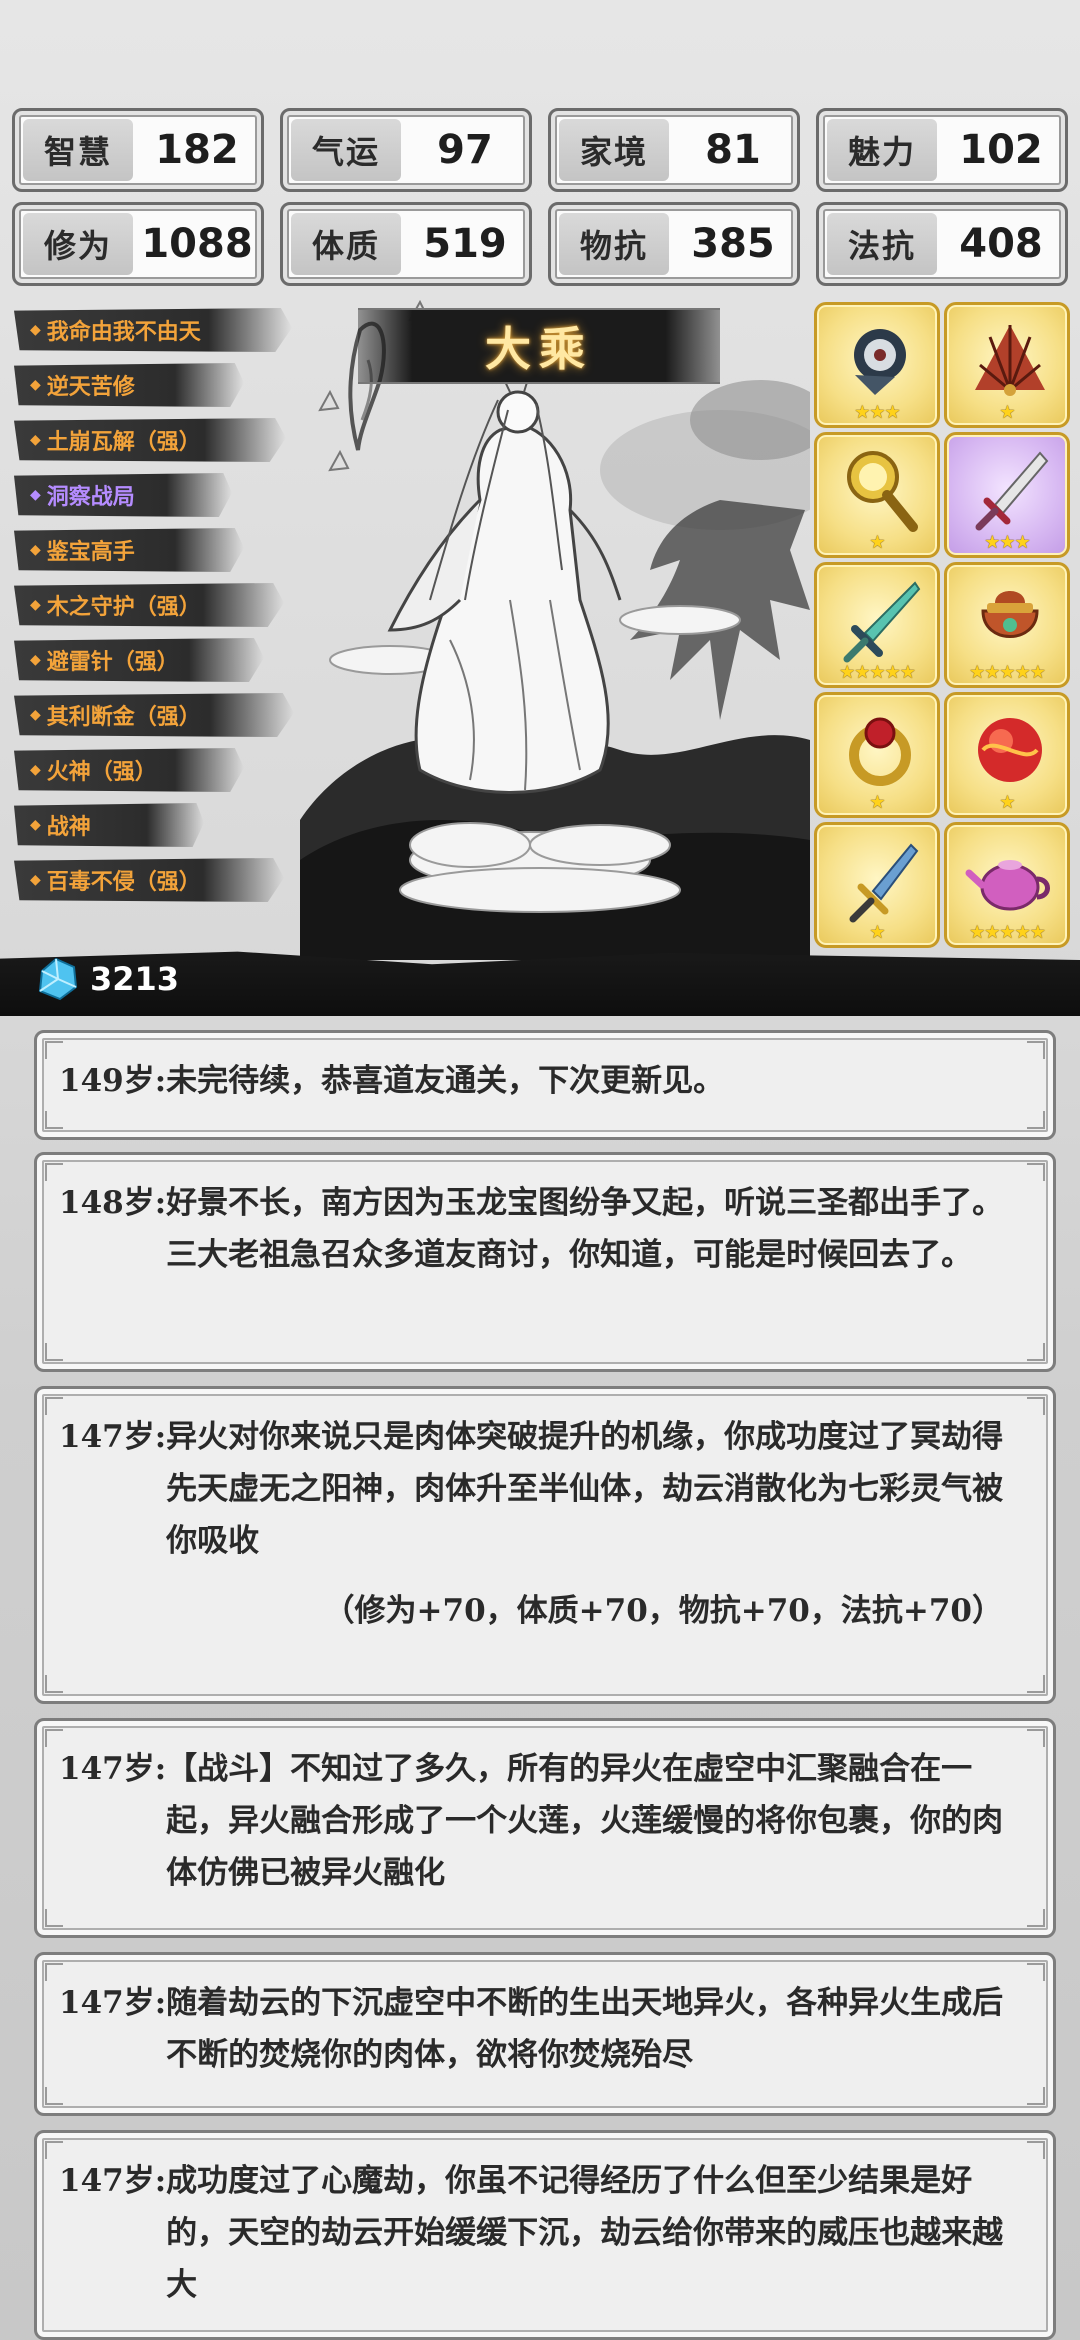  Describe the element at coordinates (129, 770) in the screenshot. I see `skill-item: ◆ 火神（强）` at that location.